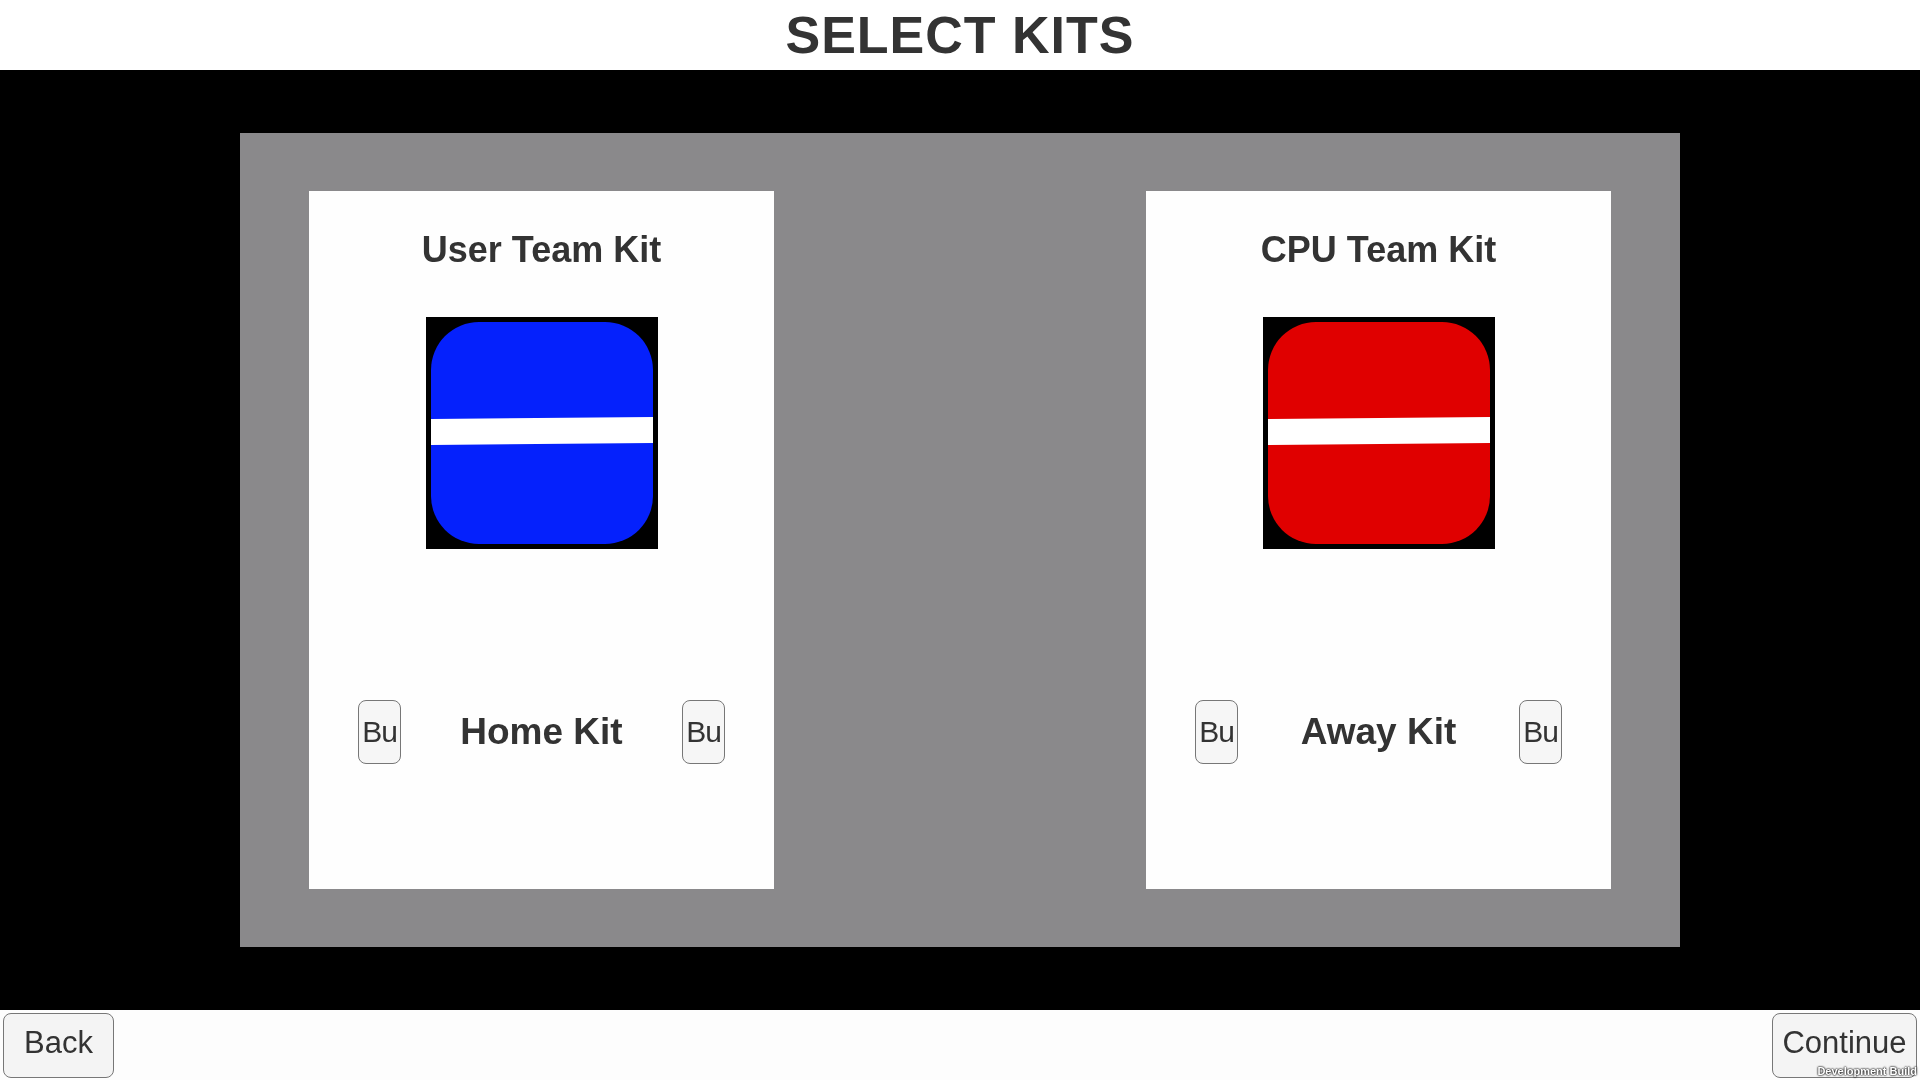 The width and height of the screenshot is (1920, 1080). I want to click on kit-name: Home Kit, so click(541, 732).